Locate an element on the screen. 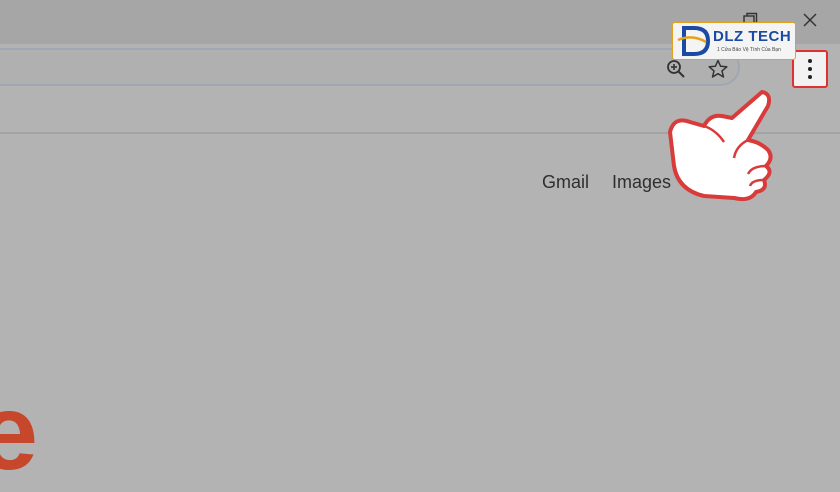 This screenshot has width=840, height=492. brand-d-icon is located at coordinates (694, 41).